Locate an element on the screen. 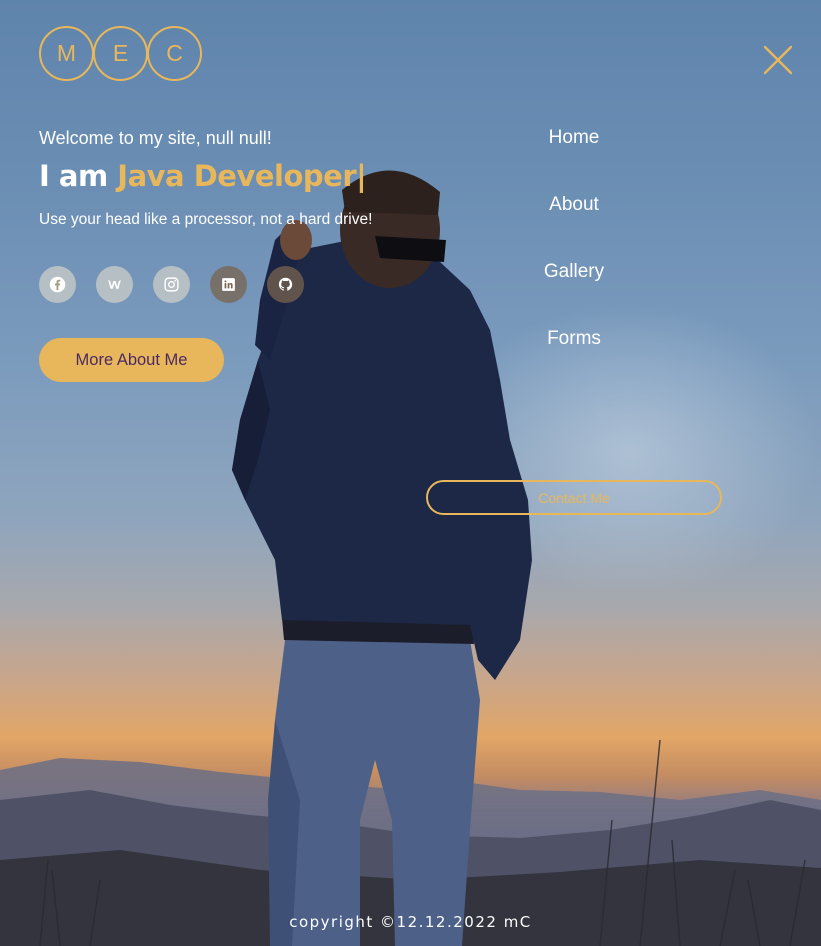  nav-item-about: About is located at coordinates (574, 227).